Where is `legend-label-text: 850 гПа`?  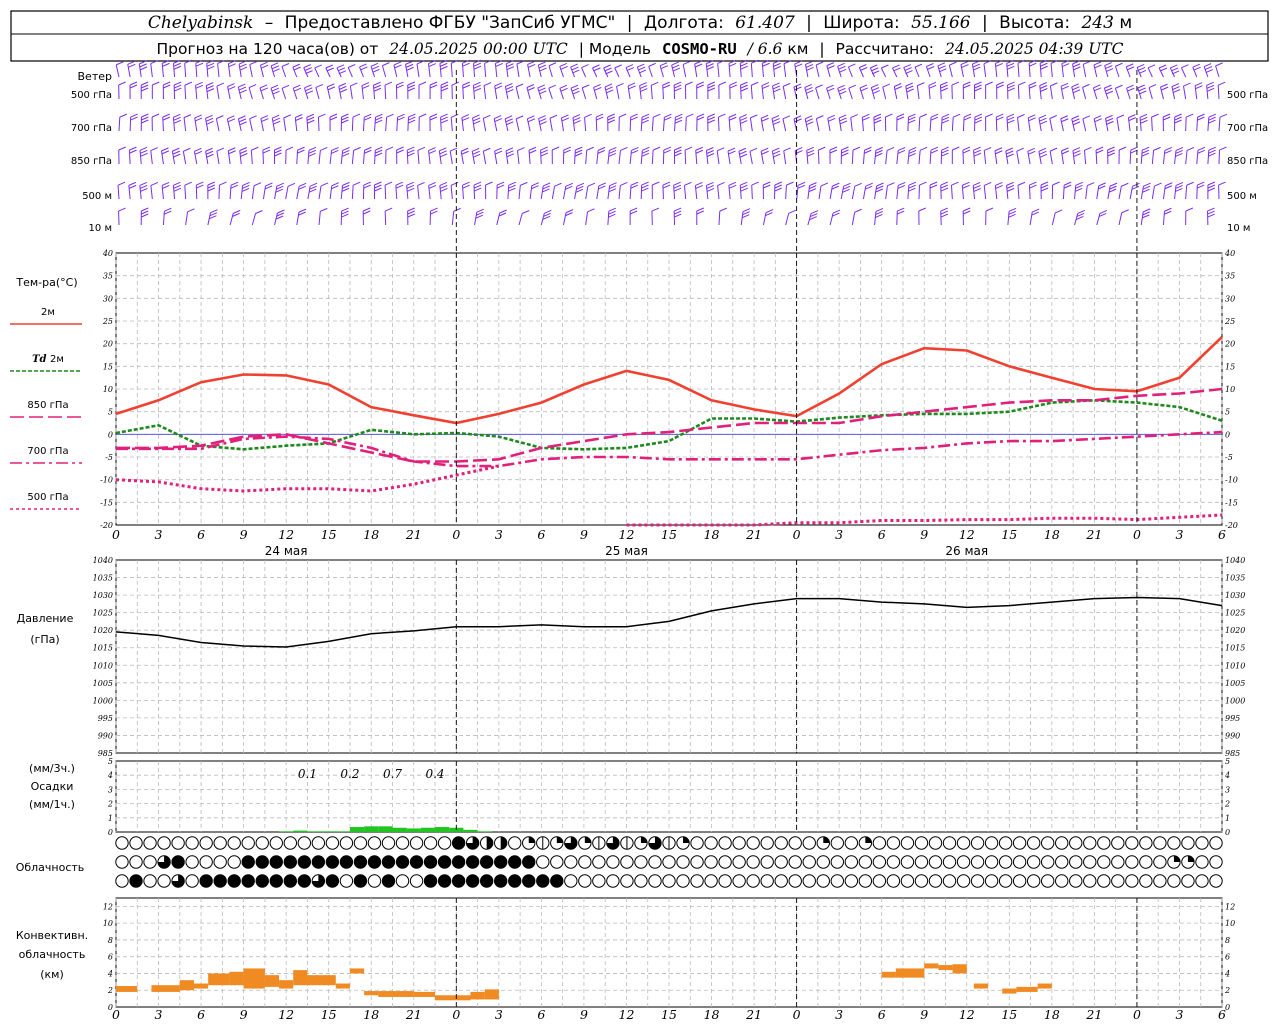
legend-label-text: 850 гПа is located at coordinates (47, 405).